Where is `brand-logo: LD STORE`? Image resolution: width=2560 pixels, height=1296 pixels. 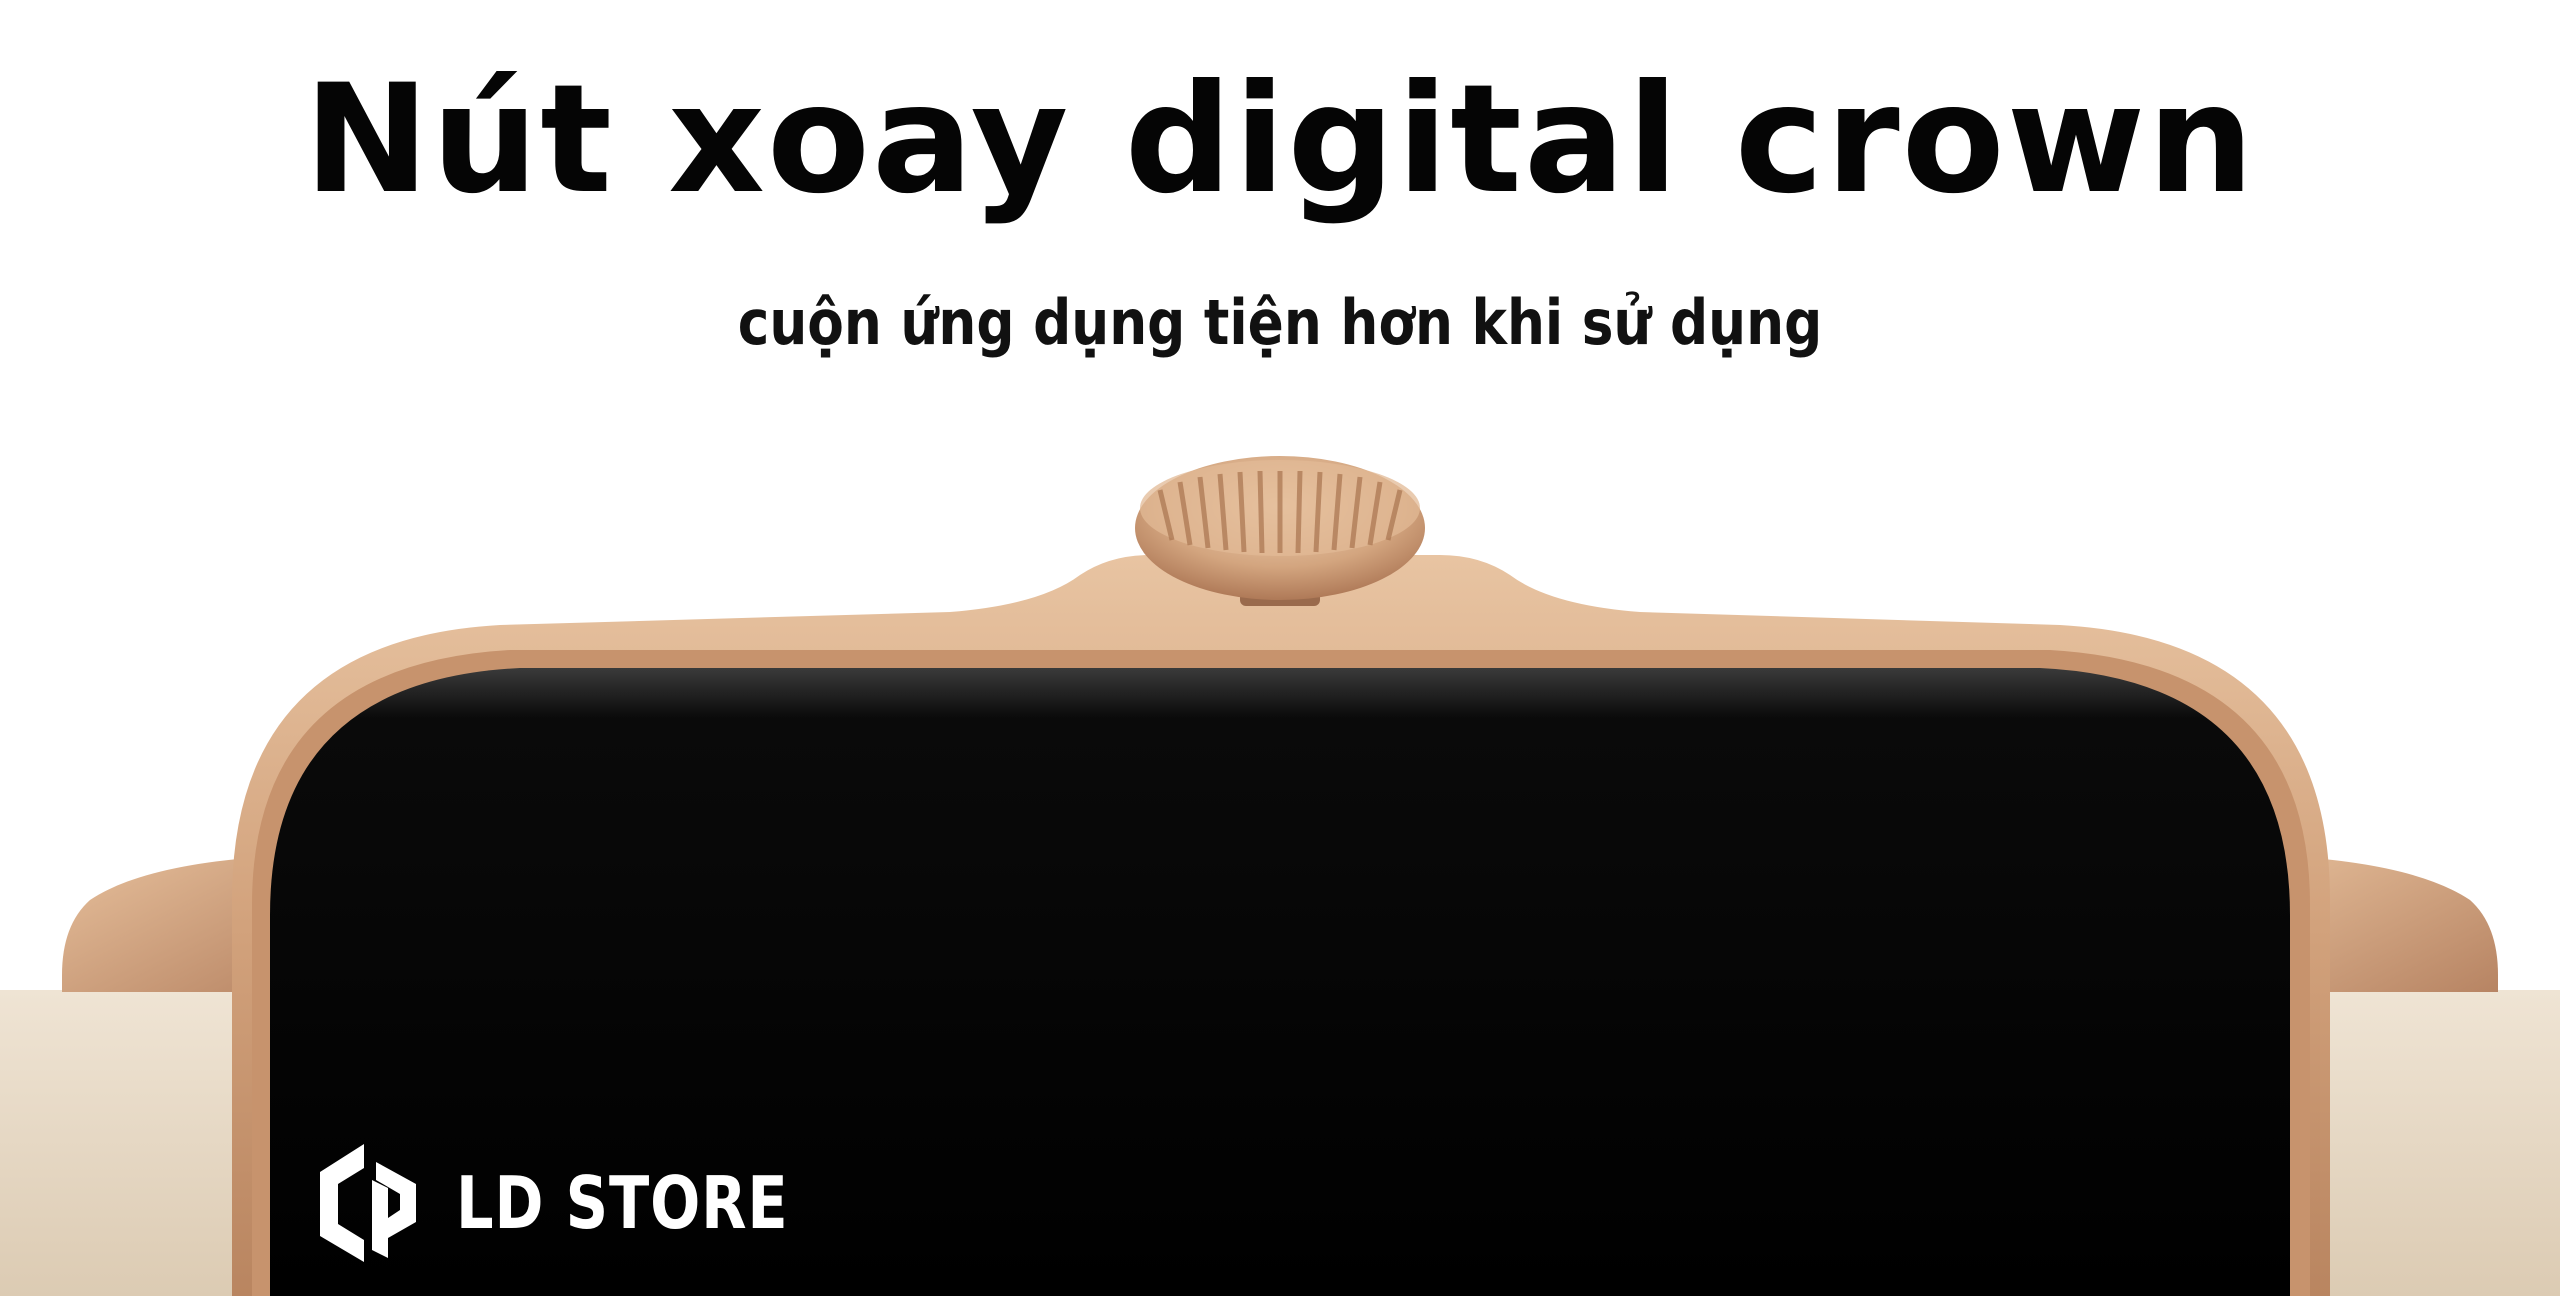
brand-logo: LD STORE is located at coordinates (589, 1203).